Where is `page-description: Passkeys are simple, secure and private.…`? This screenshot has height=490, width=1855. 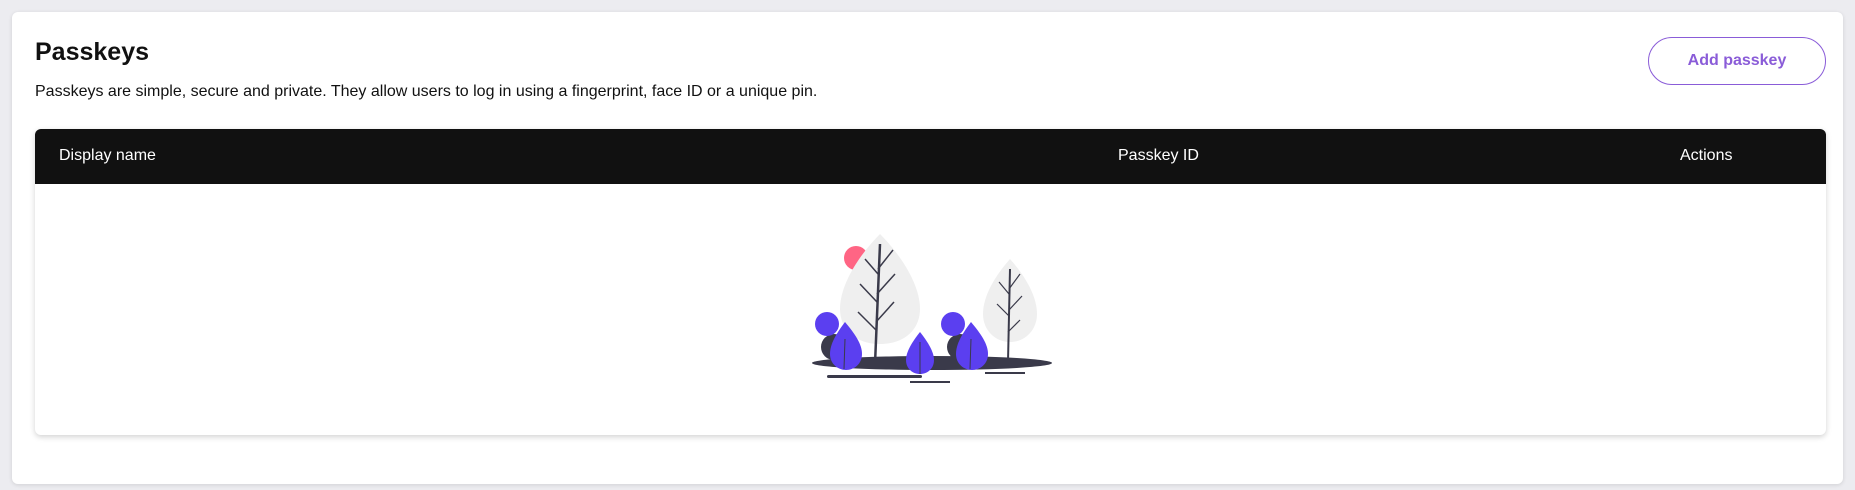 page-description: Passkeys are simple, secure and private.… is located at coordinates (426, 91).